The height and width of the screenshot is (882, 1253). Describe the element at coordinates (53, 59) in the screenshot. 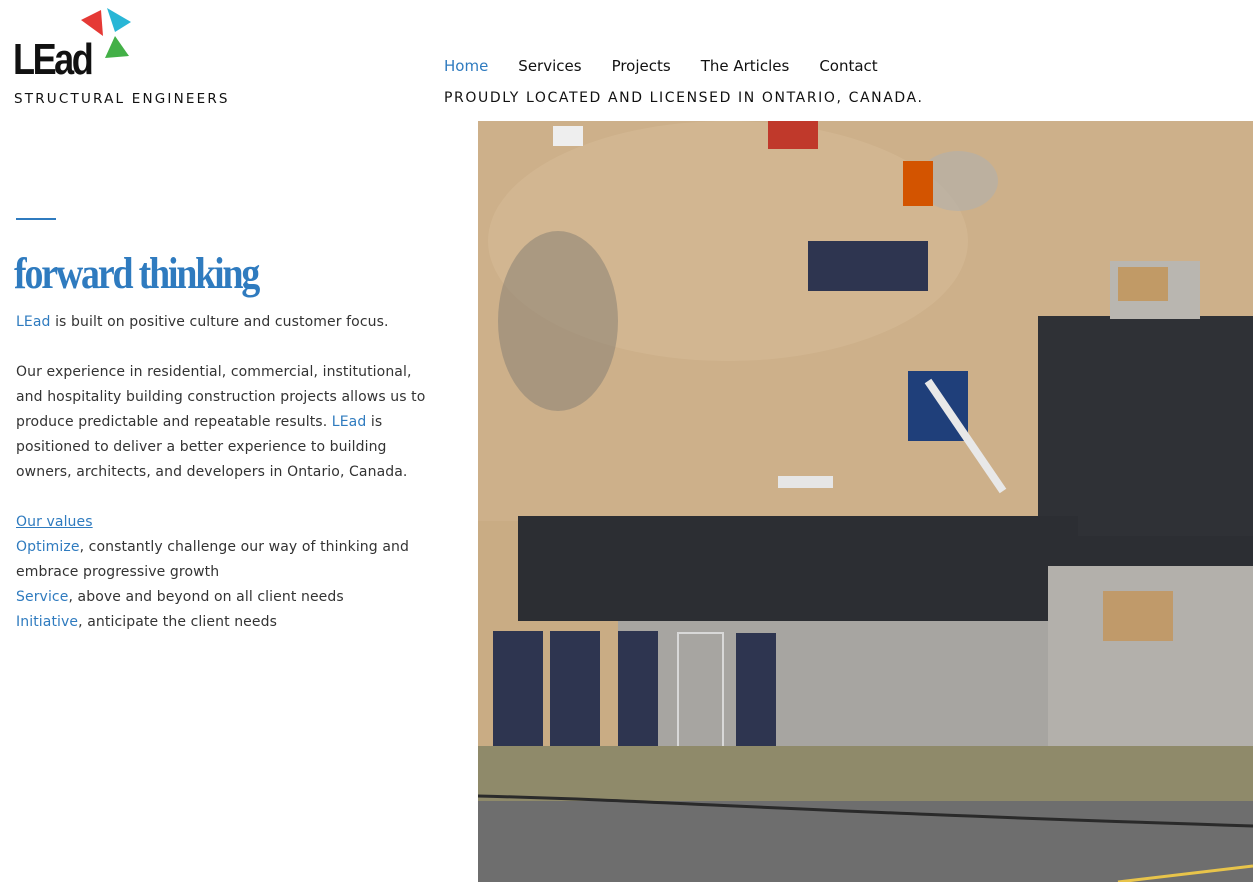

I see `logo-wordmark: LEad` at that location.